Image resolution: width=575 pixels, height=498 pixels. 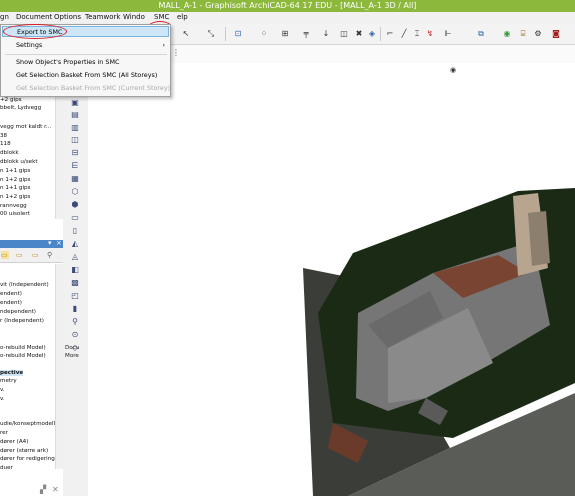 What do you see at coordinates (186, 33) in the screenshot?
I see `arrow-tool-icon: ↖` at bounding box center [186, 33].